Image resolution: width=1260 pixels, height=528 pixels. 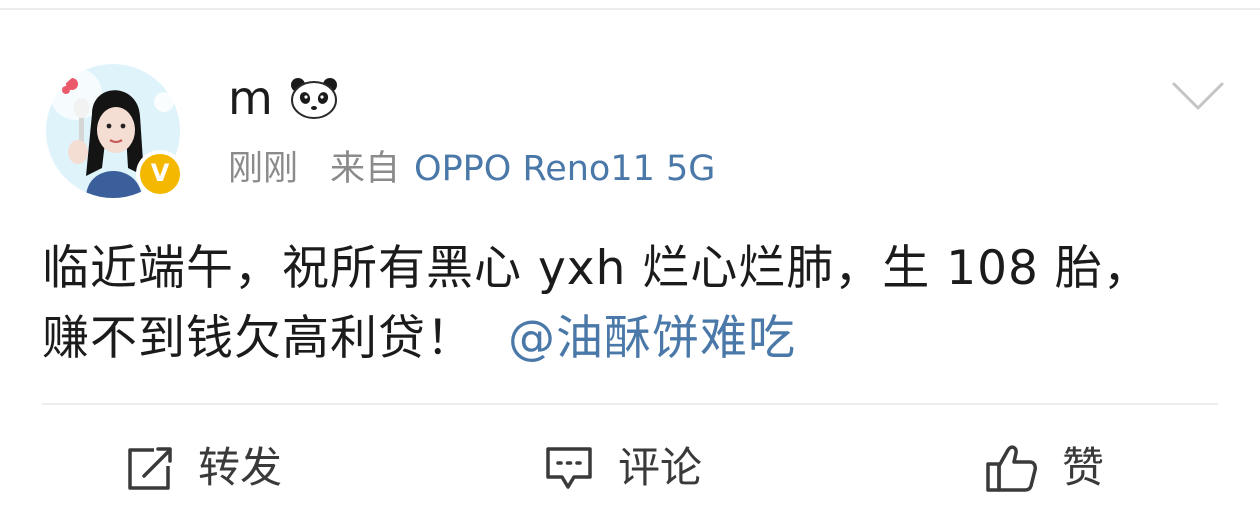 I want to click on post-time: 刚刚, so click(x=263, y=168).